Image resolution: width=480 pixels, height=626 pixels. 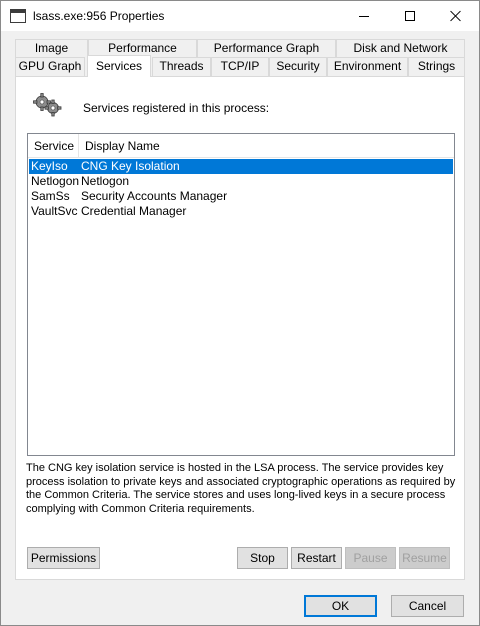 What do you see at coordinates (50, 196) in the screenshot?
I see `service-name: SamSs` at bounding box center [50, 196].